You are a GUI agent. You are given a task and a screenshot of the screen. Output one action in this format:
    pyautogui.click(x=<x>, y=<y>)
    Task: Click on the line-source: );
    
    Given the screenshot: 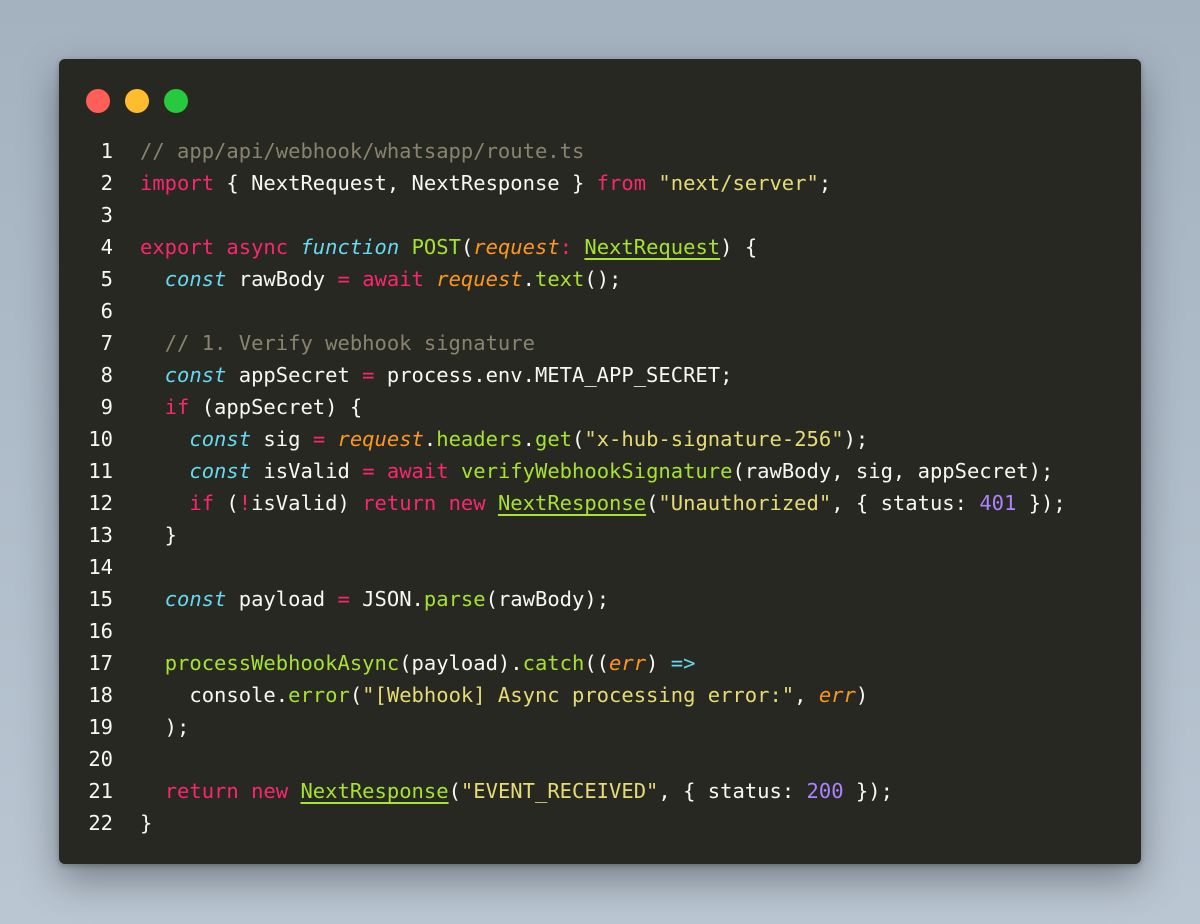 What is the action you would take?
    pyautogui.click(x=151, y=727)
    